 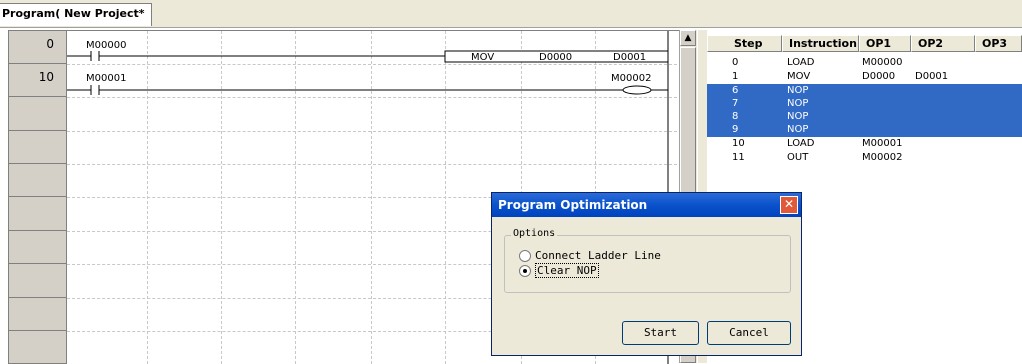 What do you see at coordinates (879, 76) in the screenshot?
I see `op1-value: D0000` at bounding box center [879, 76].